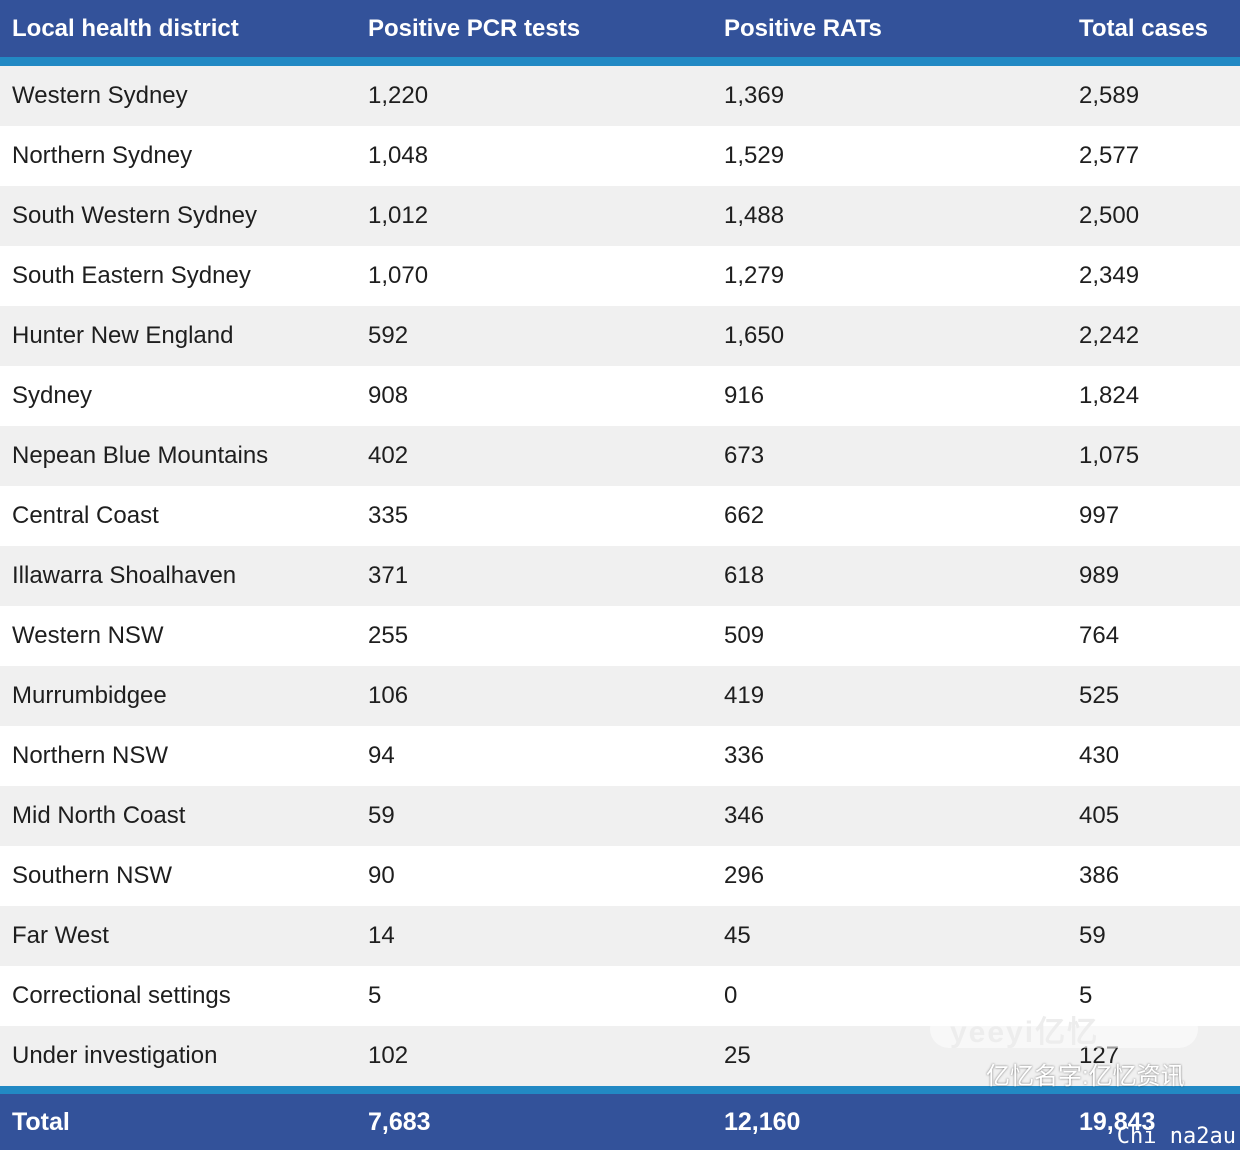  What do you see at coordinates (88, 635) in the screenshot?
I see `cell-district: Western NSW` at bounding box center [88, 635].